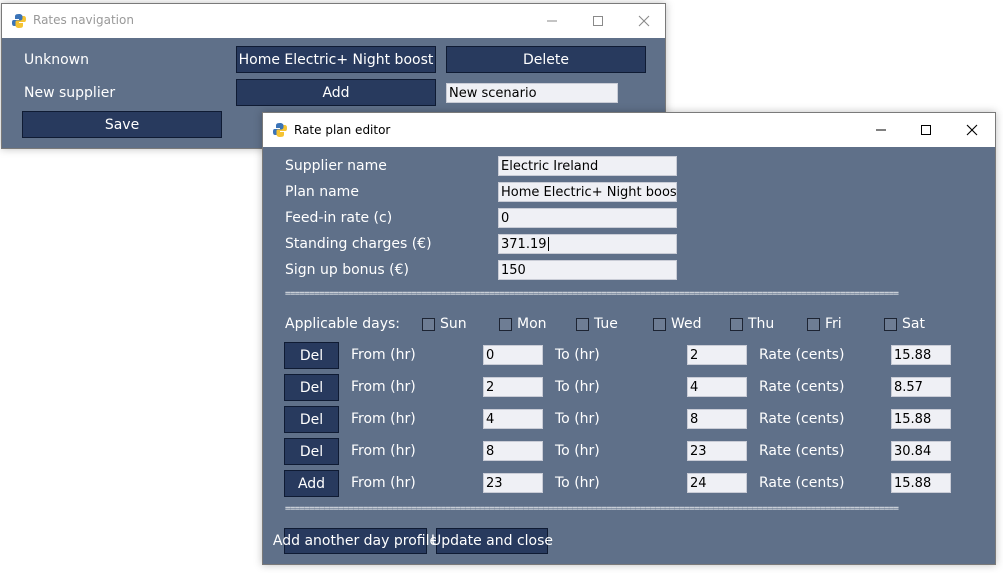 The width and height of the screenshot is (1003, 573). What do you see at coordinates (629, 130) in the screenshot?
I see `title-bar: Rate plan editor` at bounding box center [629, 130].